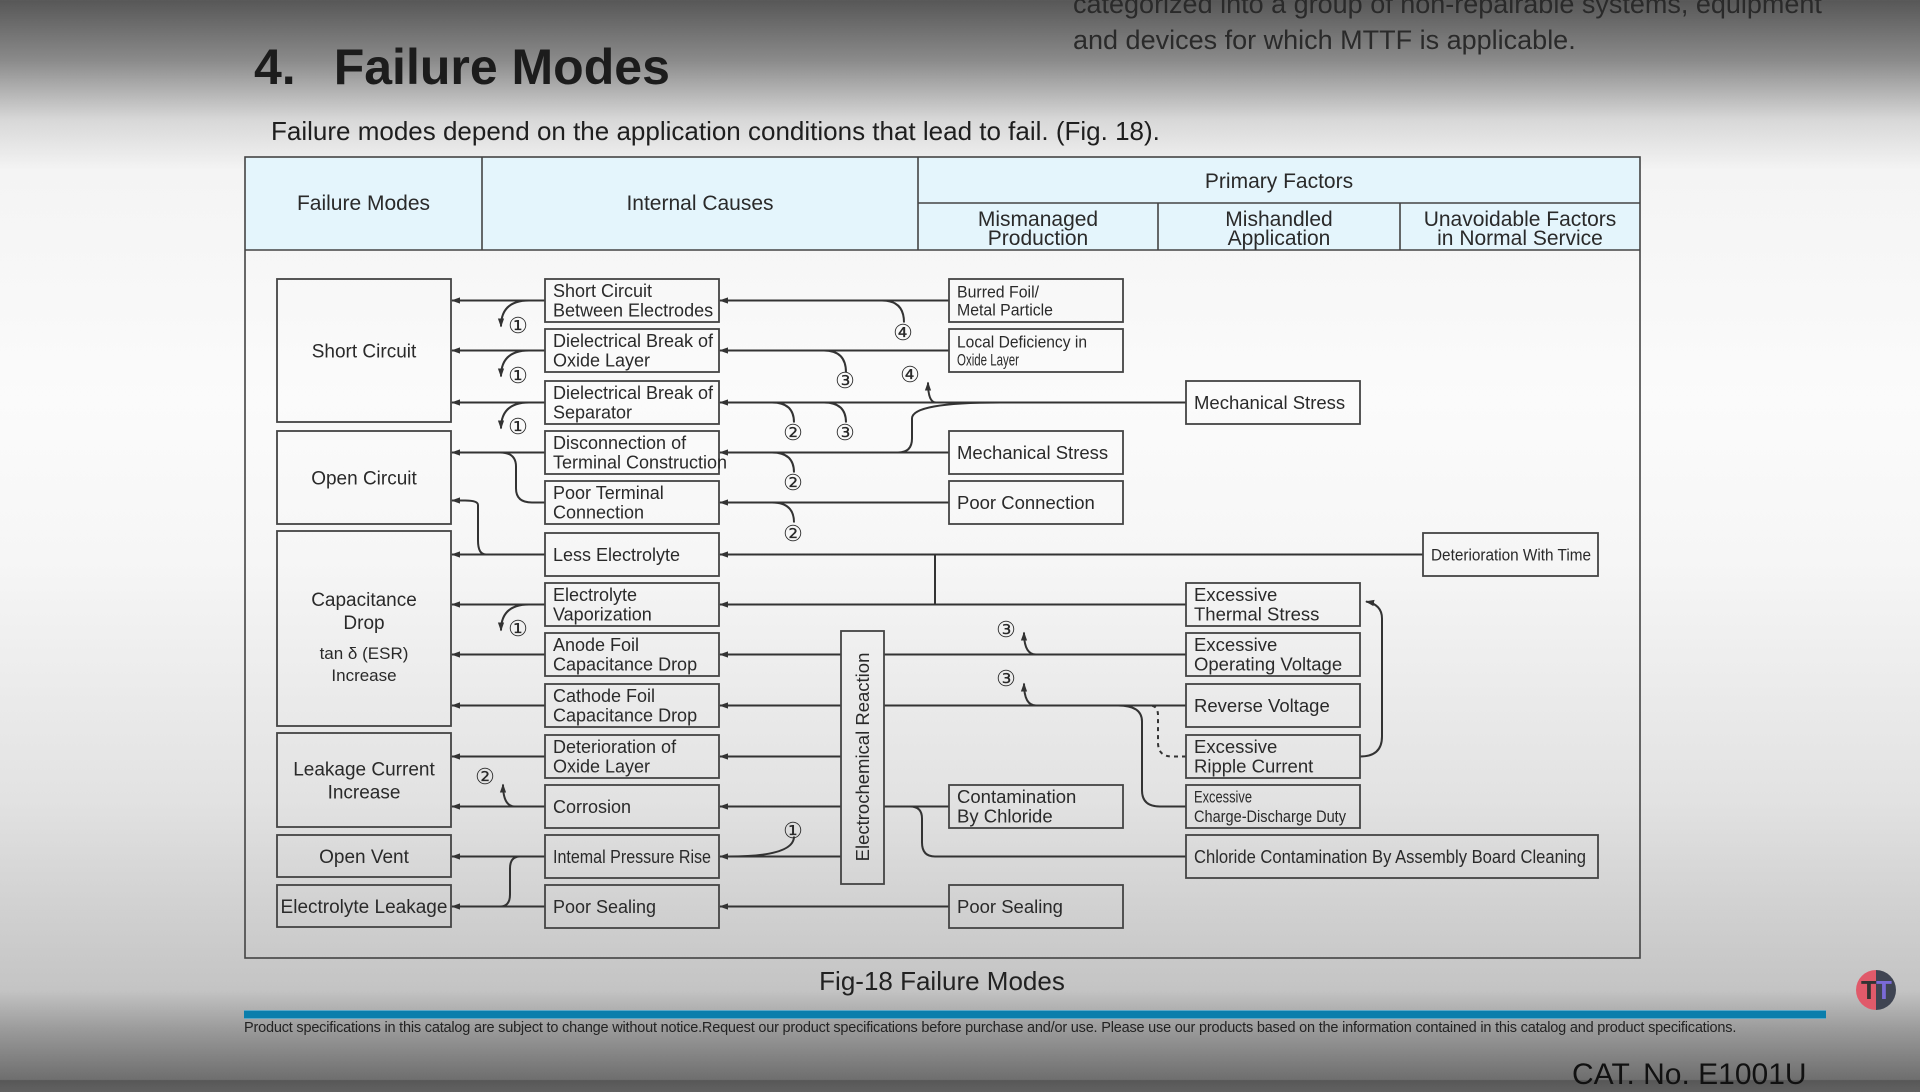 Image resolution: width=1920 pixels, height=1092 pixels. I want to click on electrochemical-reaction-label: Electrochemical Reaction, so click(862, 757).